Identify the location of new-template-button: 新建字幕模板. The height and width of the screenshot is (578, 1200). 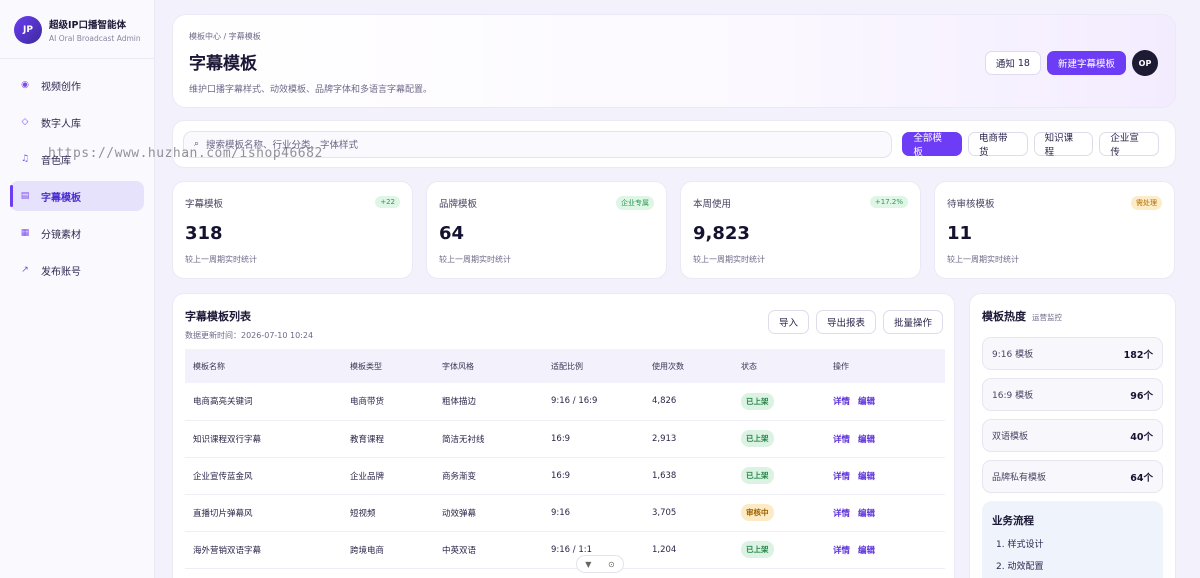
(1086, 63).